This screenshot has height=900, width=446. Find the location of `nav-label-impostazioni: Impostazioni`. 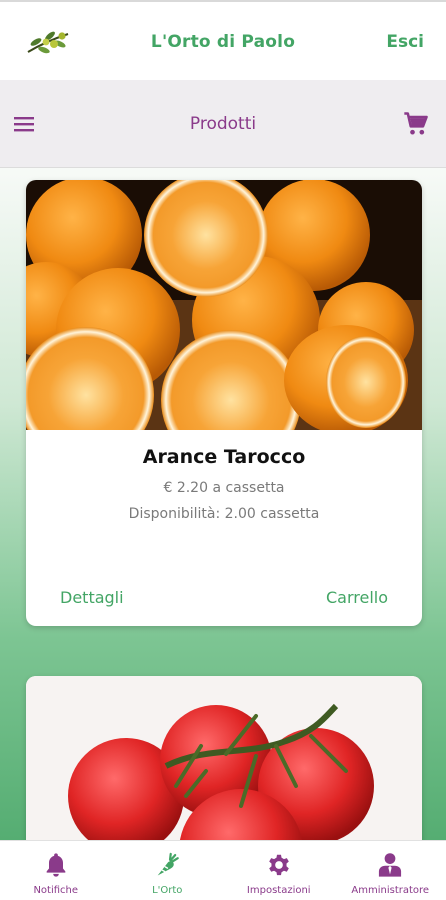

nav-label-impostazioni: Impostazioni is located at coordinates (278, 890).